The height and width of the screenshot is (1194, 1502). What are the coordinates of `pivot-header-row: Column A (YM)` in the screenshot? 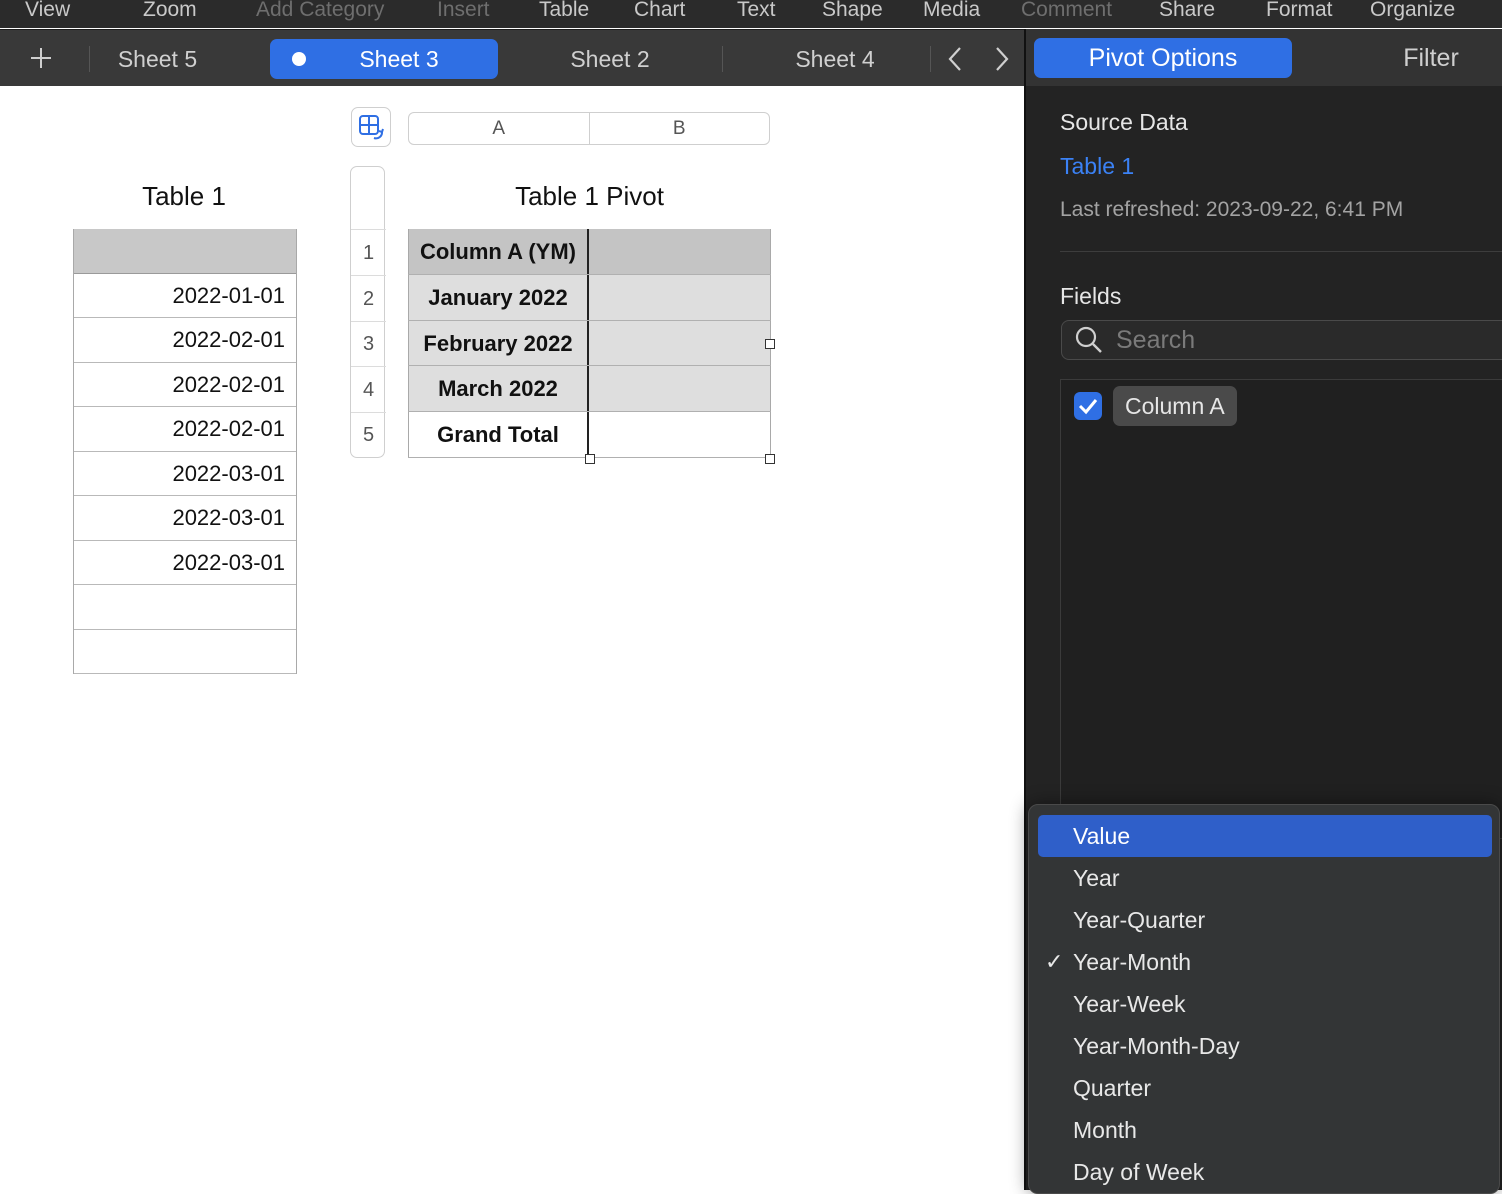 It's located at (589, 252).